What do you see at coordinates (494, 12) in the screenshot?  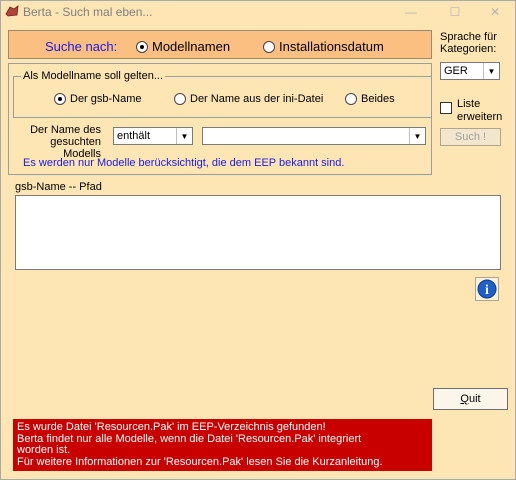 I see `close-button: ✕` at bounding box center [494, 12].